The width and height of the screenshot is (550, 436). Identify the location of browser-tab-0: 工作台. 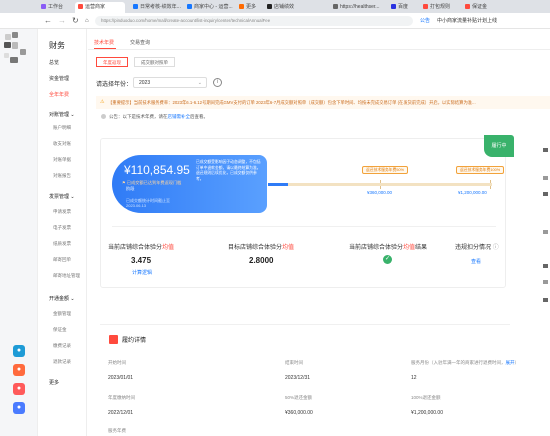
(55, 7).